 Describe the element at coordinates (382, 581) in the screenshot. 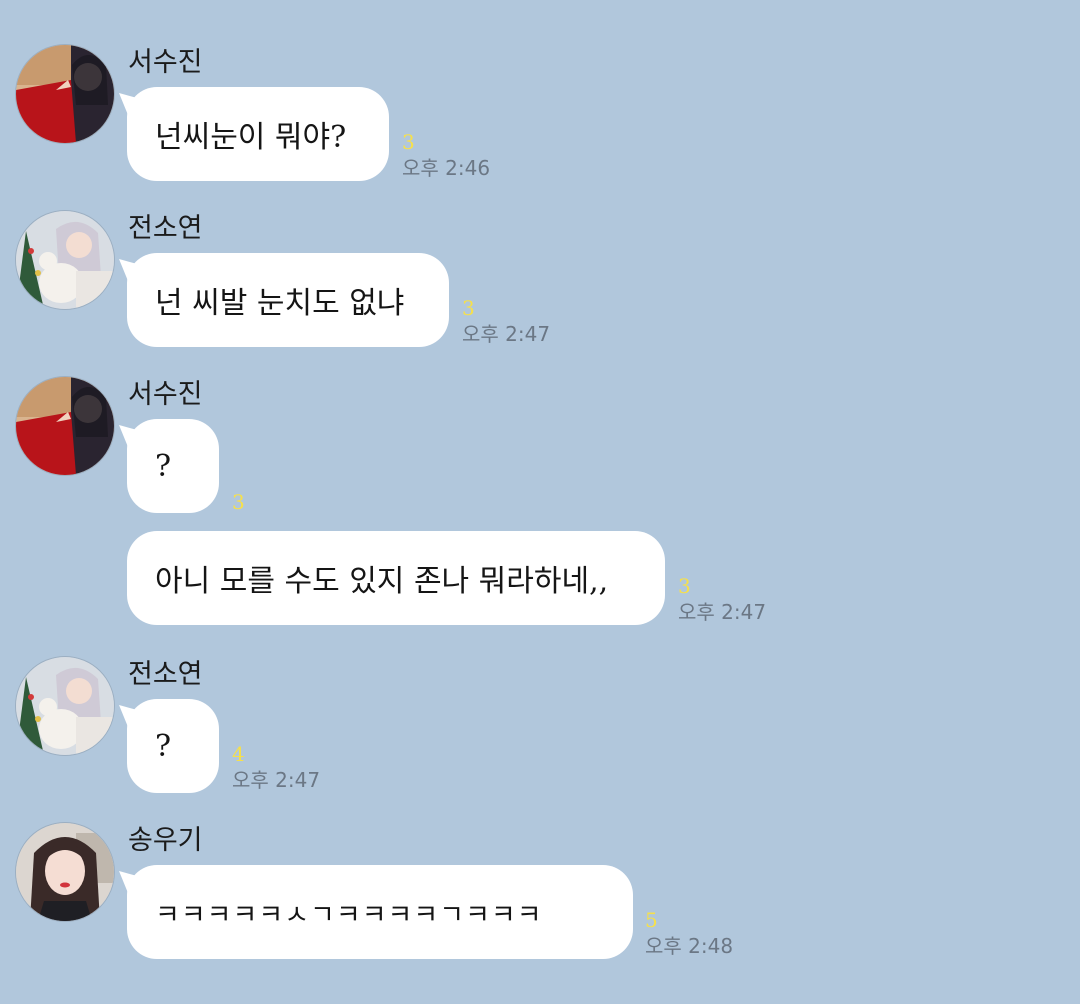

I see `message-text: 아니 모를 수도 있지 존나 뭐라하네,,` at that location.